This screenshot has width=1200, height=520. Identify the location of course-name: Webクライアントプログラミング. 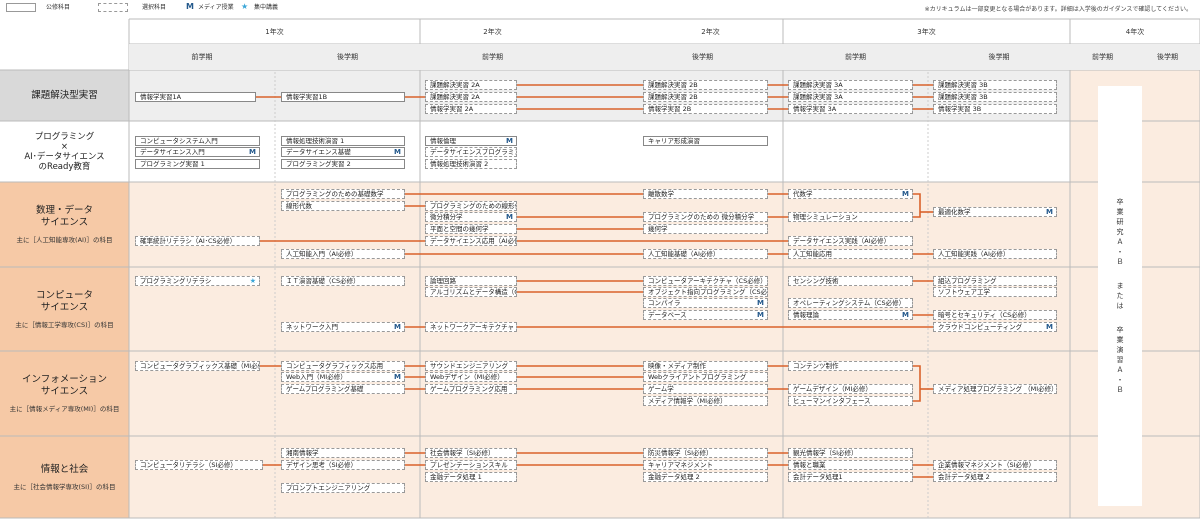
(697, 377).